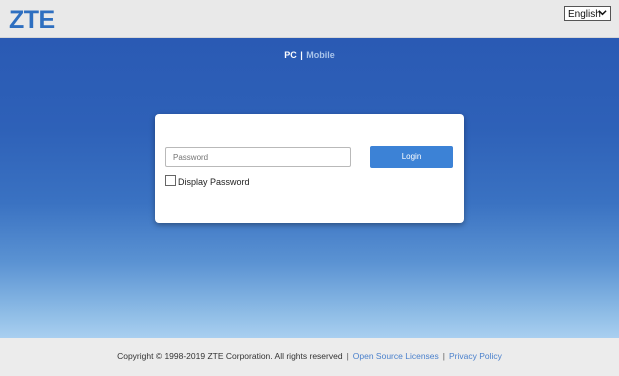 The height and width of the screenshot is (376, 619). What do you see at coordinates (309, 168) in the screenshot?
I see `login-card: Login Display Password` at bounding box center [309, 168].